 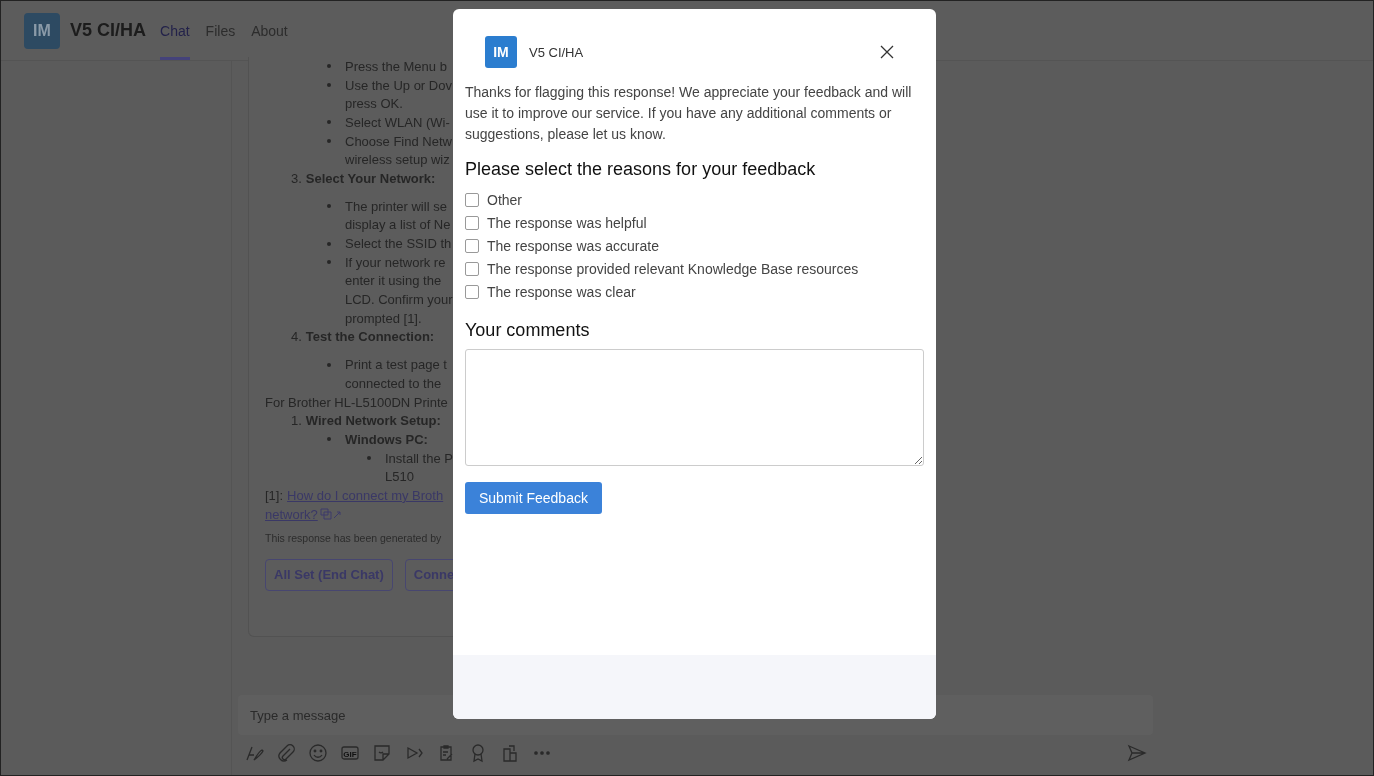 I want to click on emoji-icon, so click(x=318, y=753).